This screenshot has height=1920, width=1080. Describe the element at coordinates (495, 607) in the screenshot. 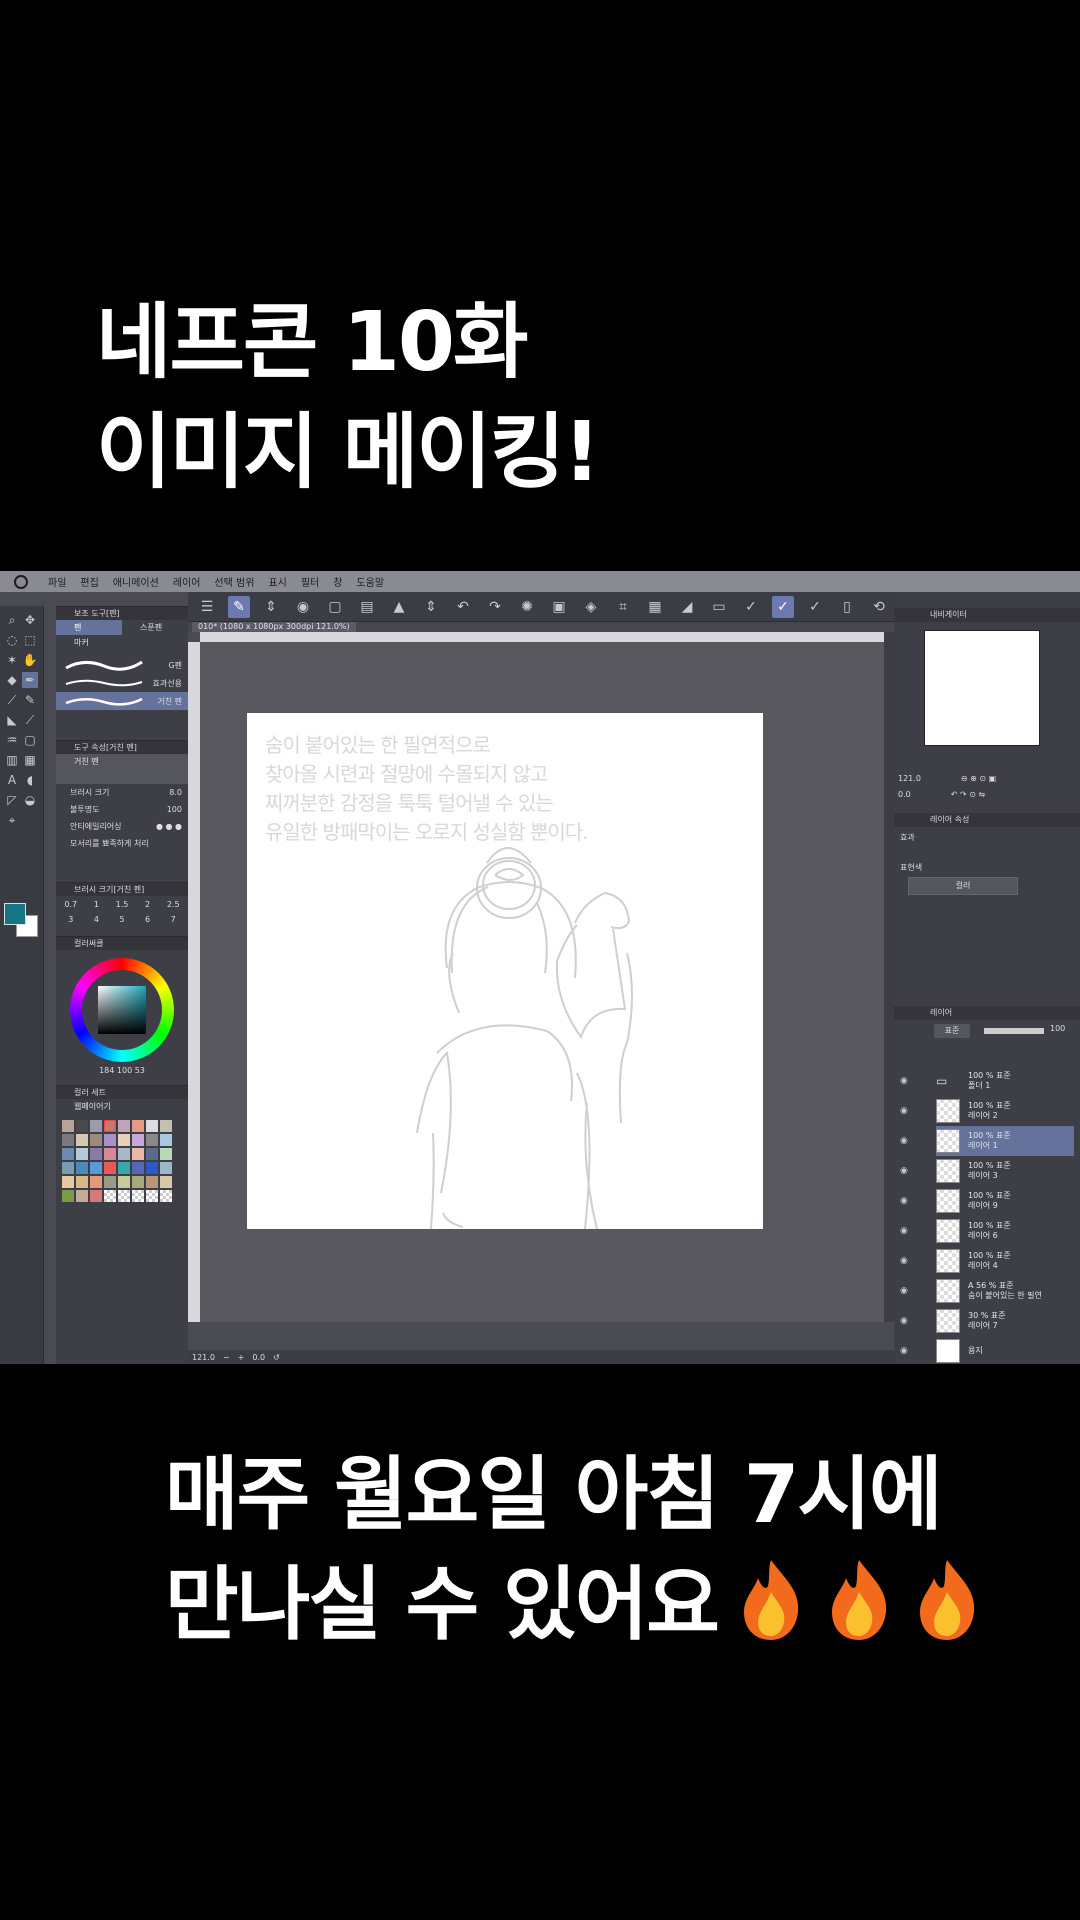

I see `redo-icon: ↷` at that location.